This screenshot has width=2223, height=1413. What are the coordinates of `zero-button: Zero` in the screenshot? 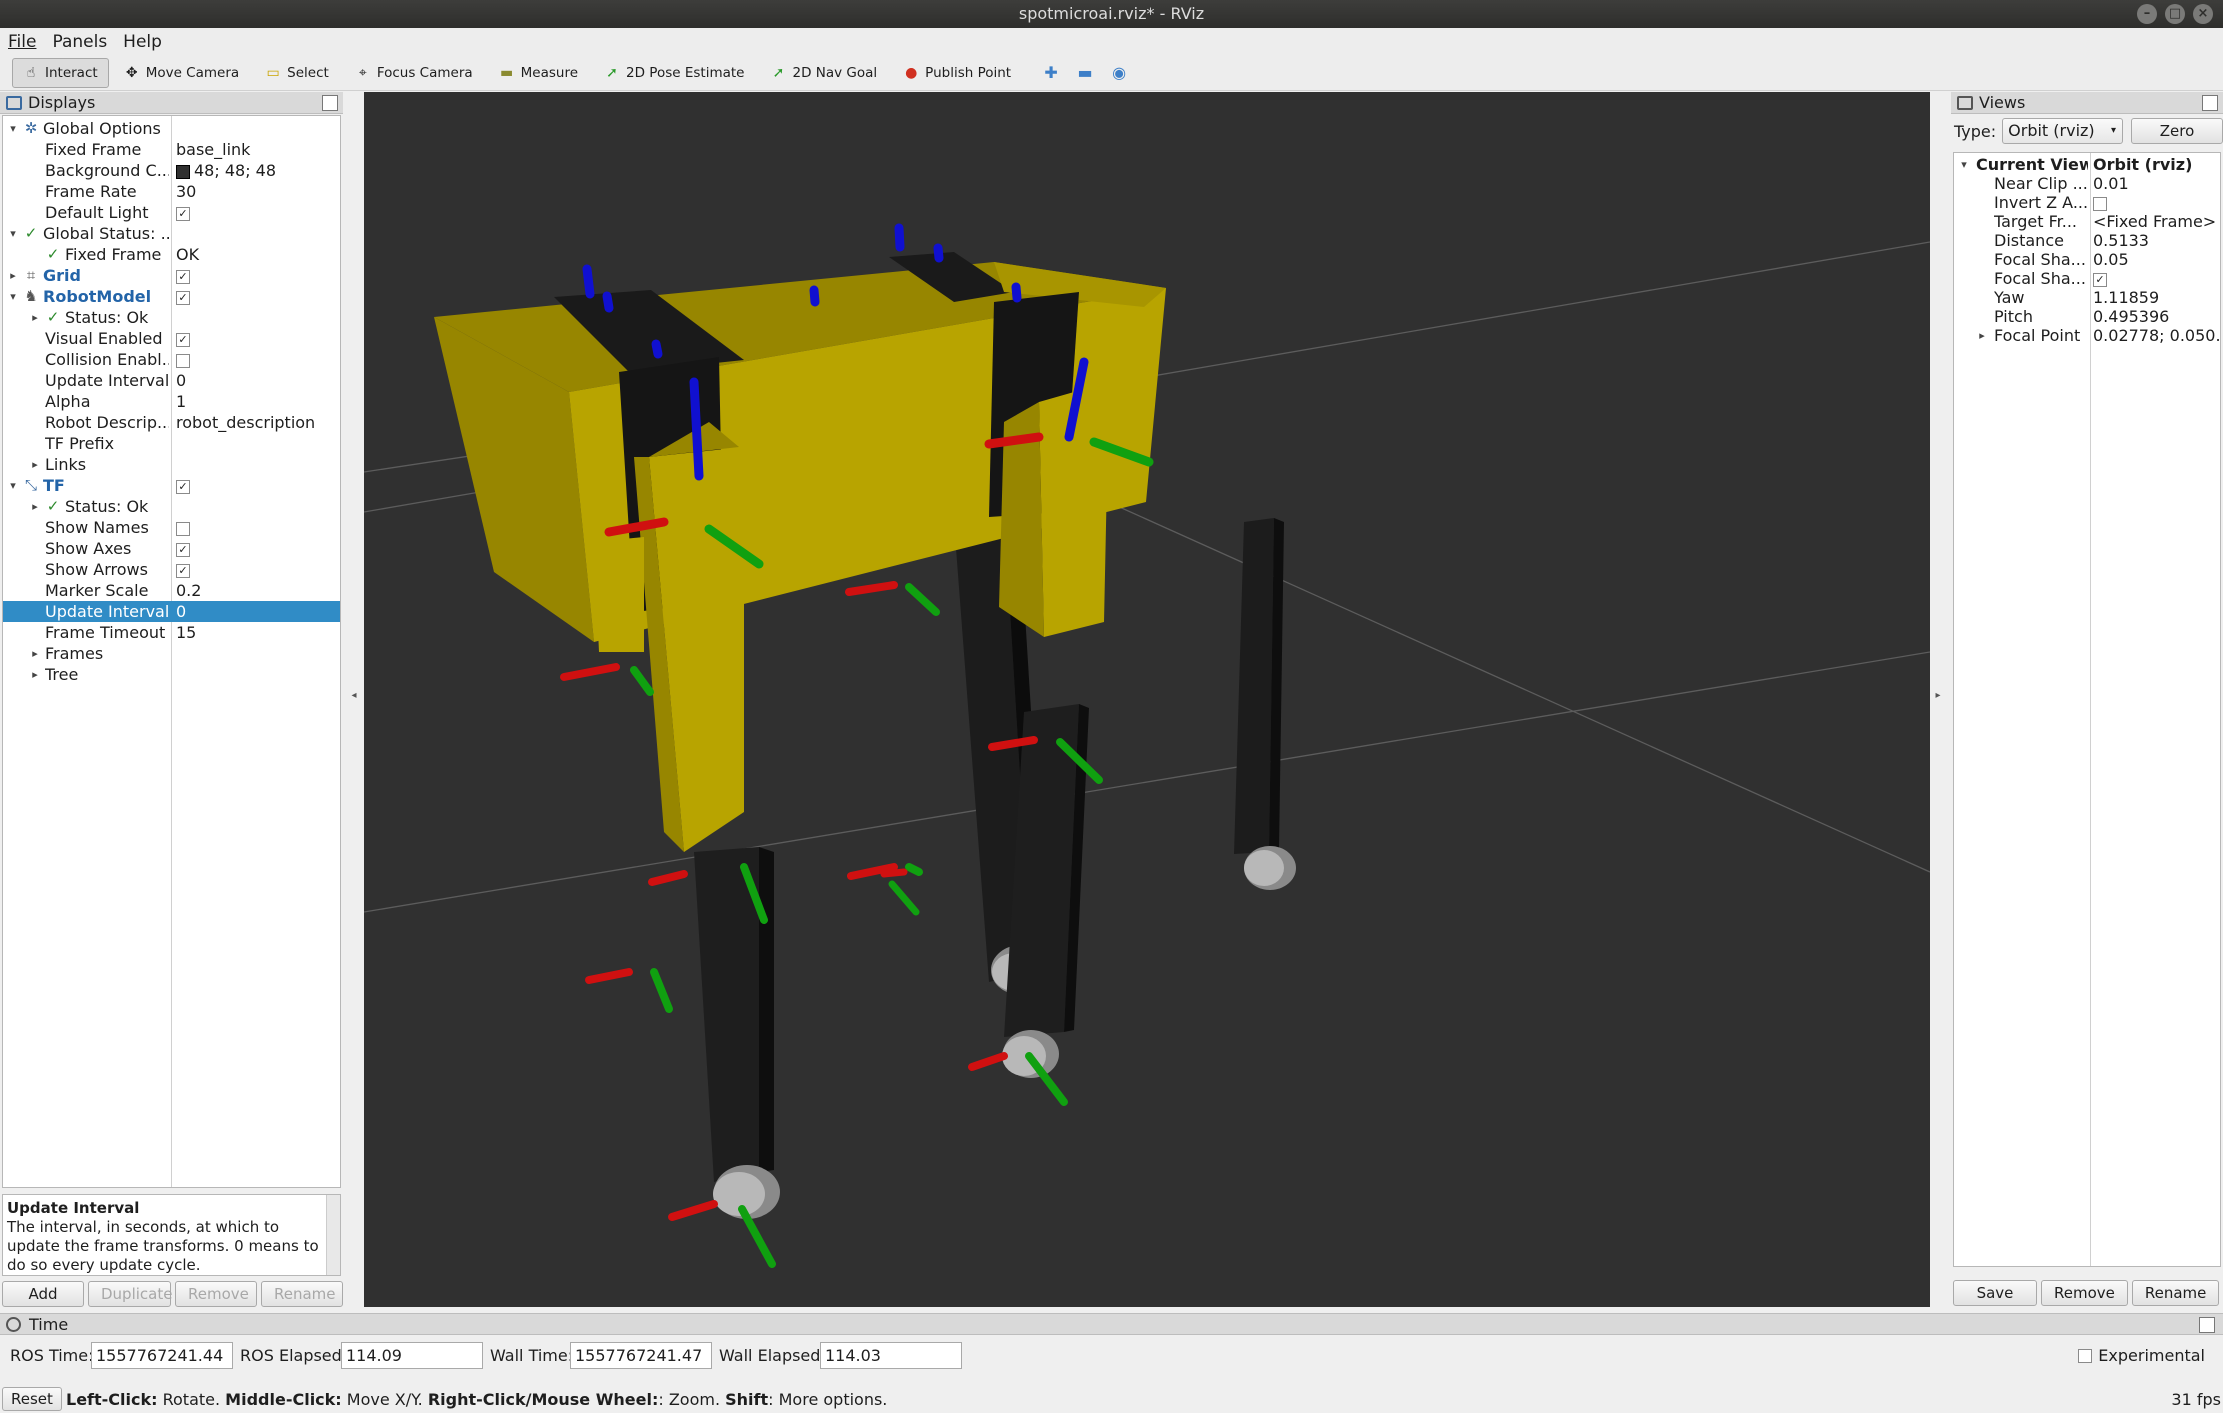 It's located at (2177, 131).